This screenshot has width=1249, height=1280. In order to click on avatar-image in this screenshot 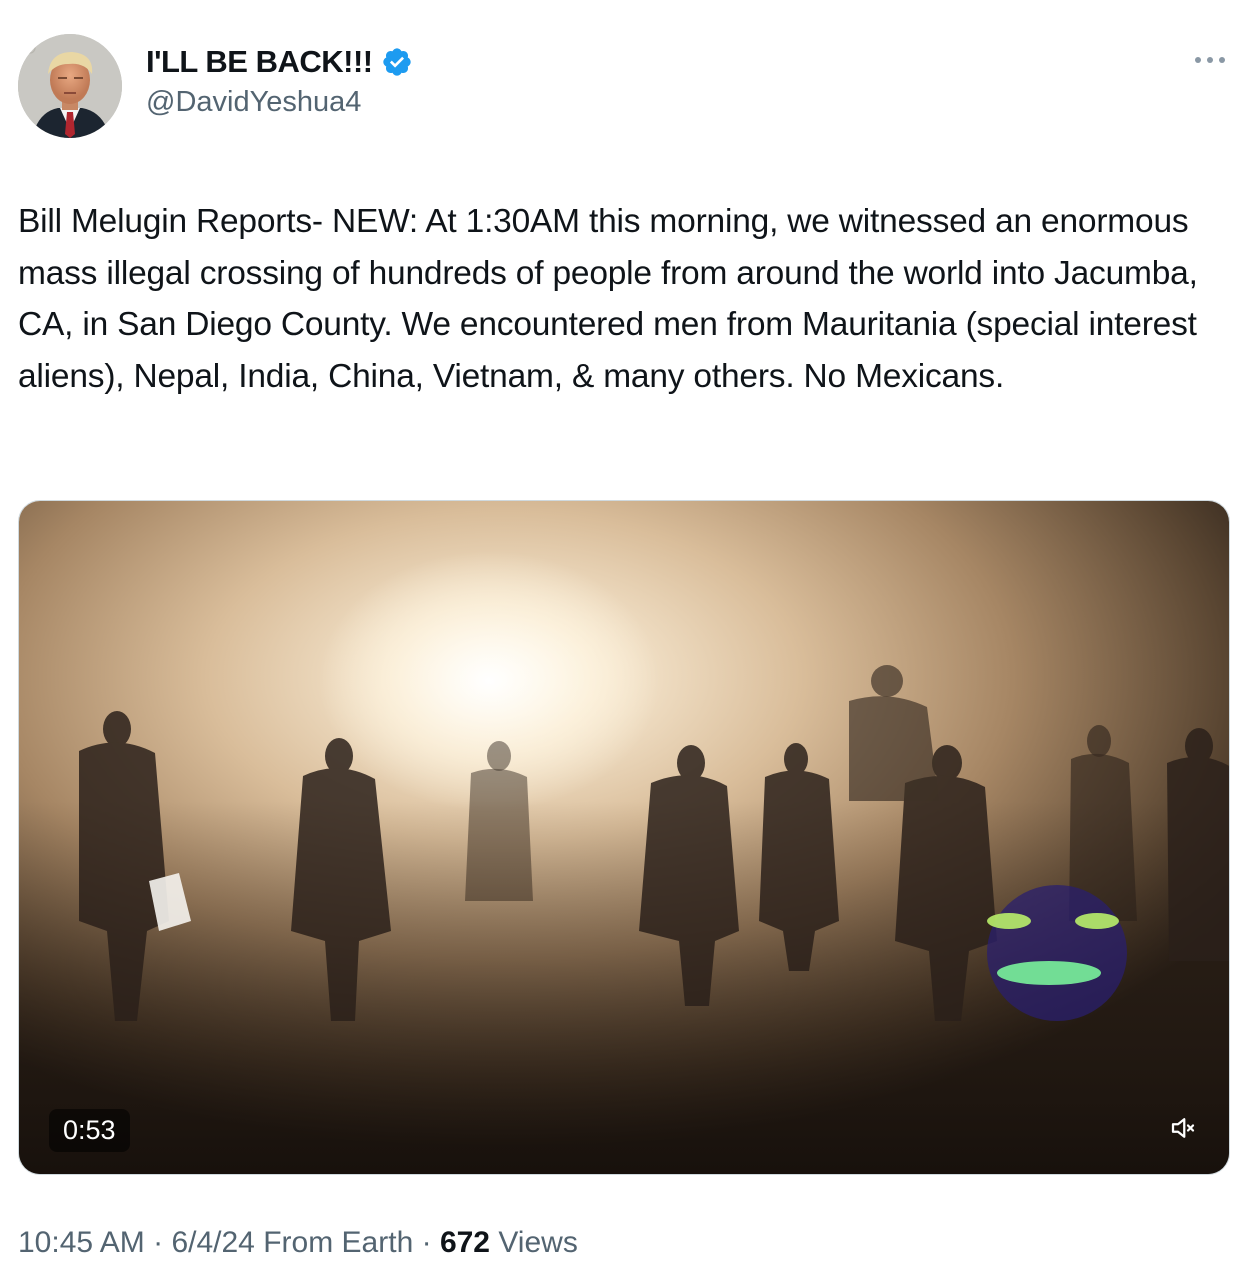, I will do `click(70, 86)`.